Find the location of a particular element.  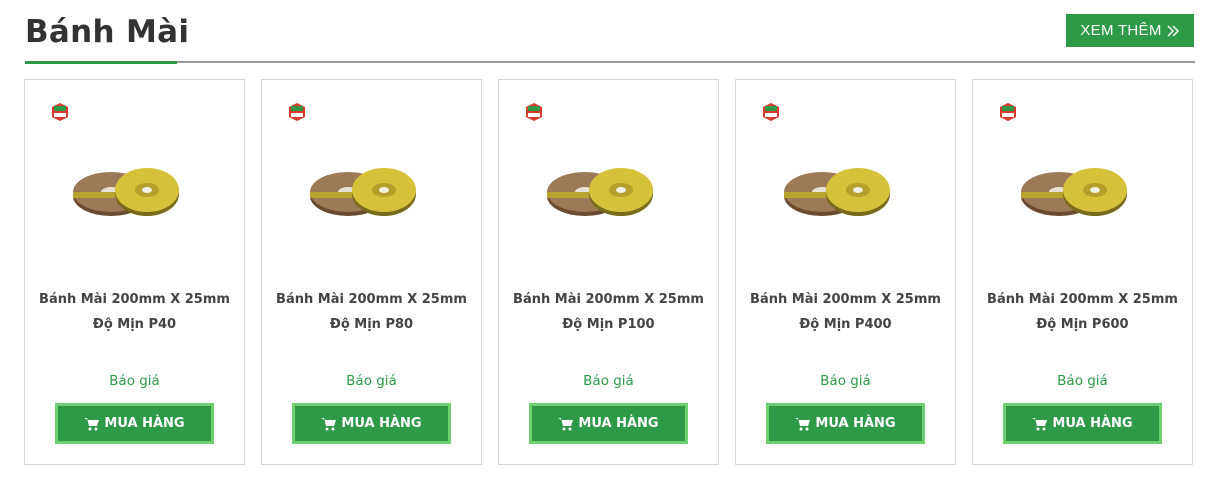

section-divider is located at coordinates (610, 62).